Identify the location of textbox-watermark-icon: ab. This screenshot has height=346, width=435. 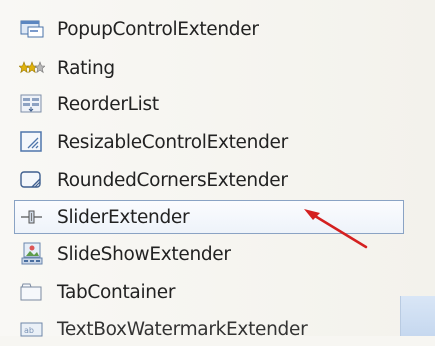
(32, 329).